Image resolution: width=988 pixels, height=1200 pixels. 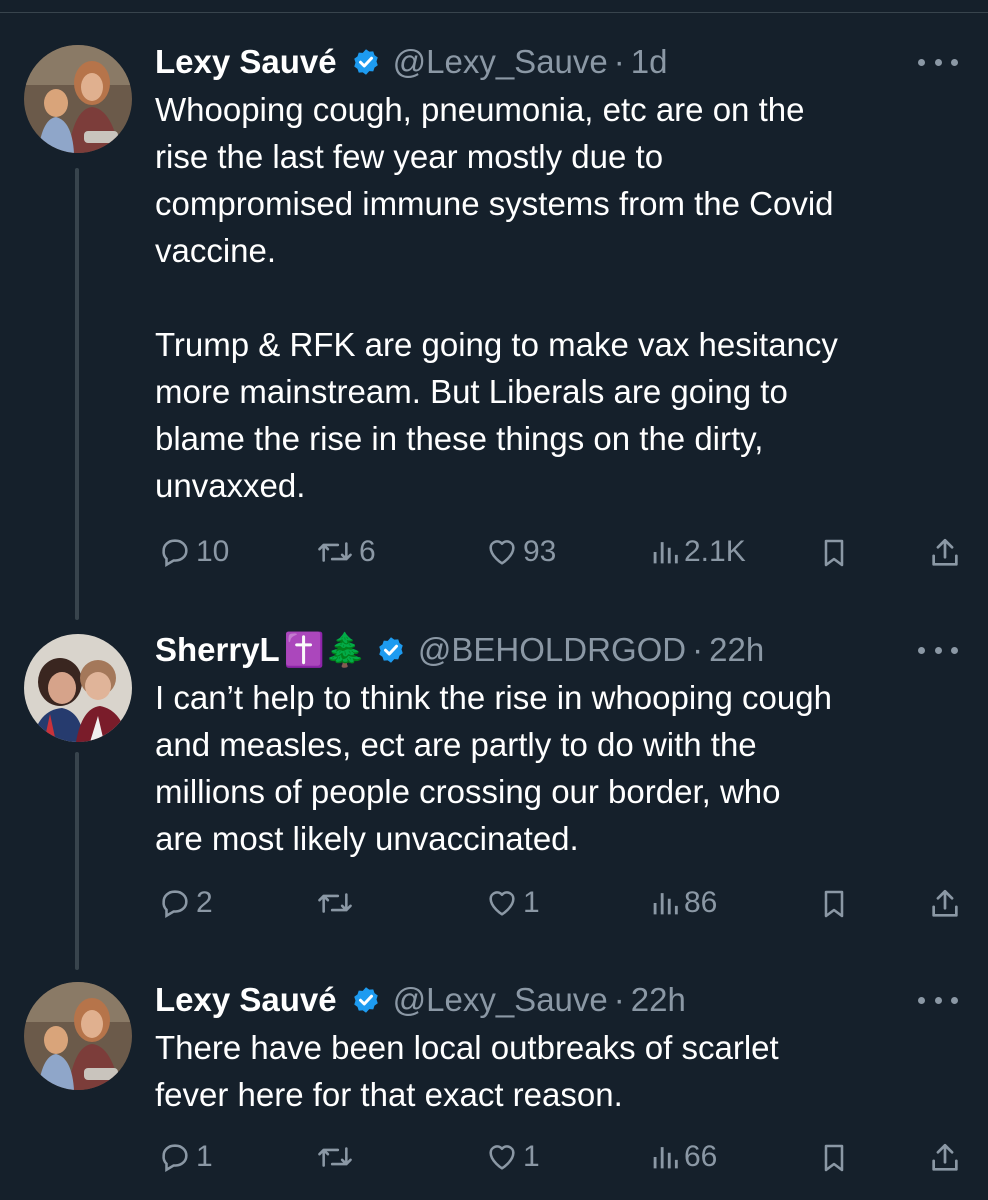 I want to click on tweet-header: Lexy Sauvé @Lexy_Sauve · 22h, so click(x=420, y=1000).